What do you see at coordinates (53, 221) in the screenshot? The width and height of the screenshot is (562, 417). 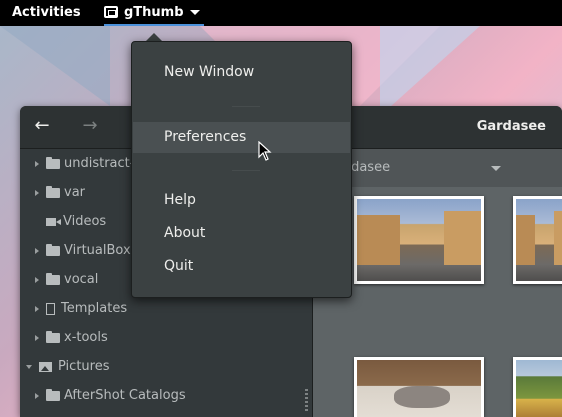 I see `video-camera-icon` at bounding box center [53, 221].